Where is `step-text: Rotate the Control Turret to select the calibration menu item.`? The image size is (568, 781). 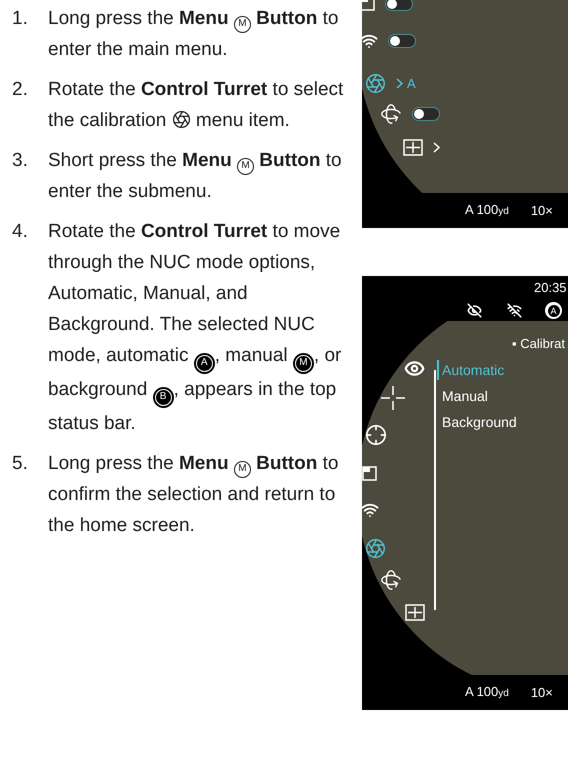 step-text: Rotate the Control Turret to select the calibration menu item. is located at coordinates (196, 105).